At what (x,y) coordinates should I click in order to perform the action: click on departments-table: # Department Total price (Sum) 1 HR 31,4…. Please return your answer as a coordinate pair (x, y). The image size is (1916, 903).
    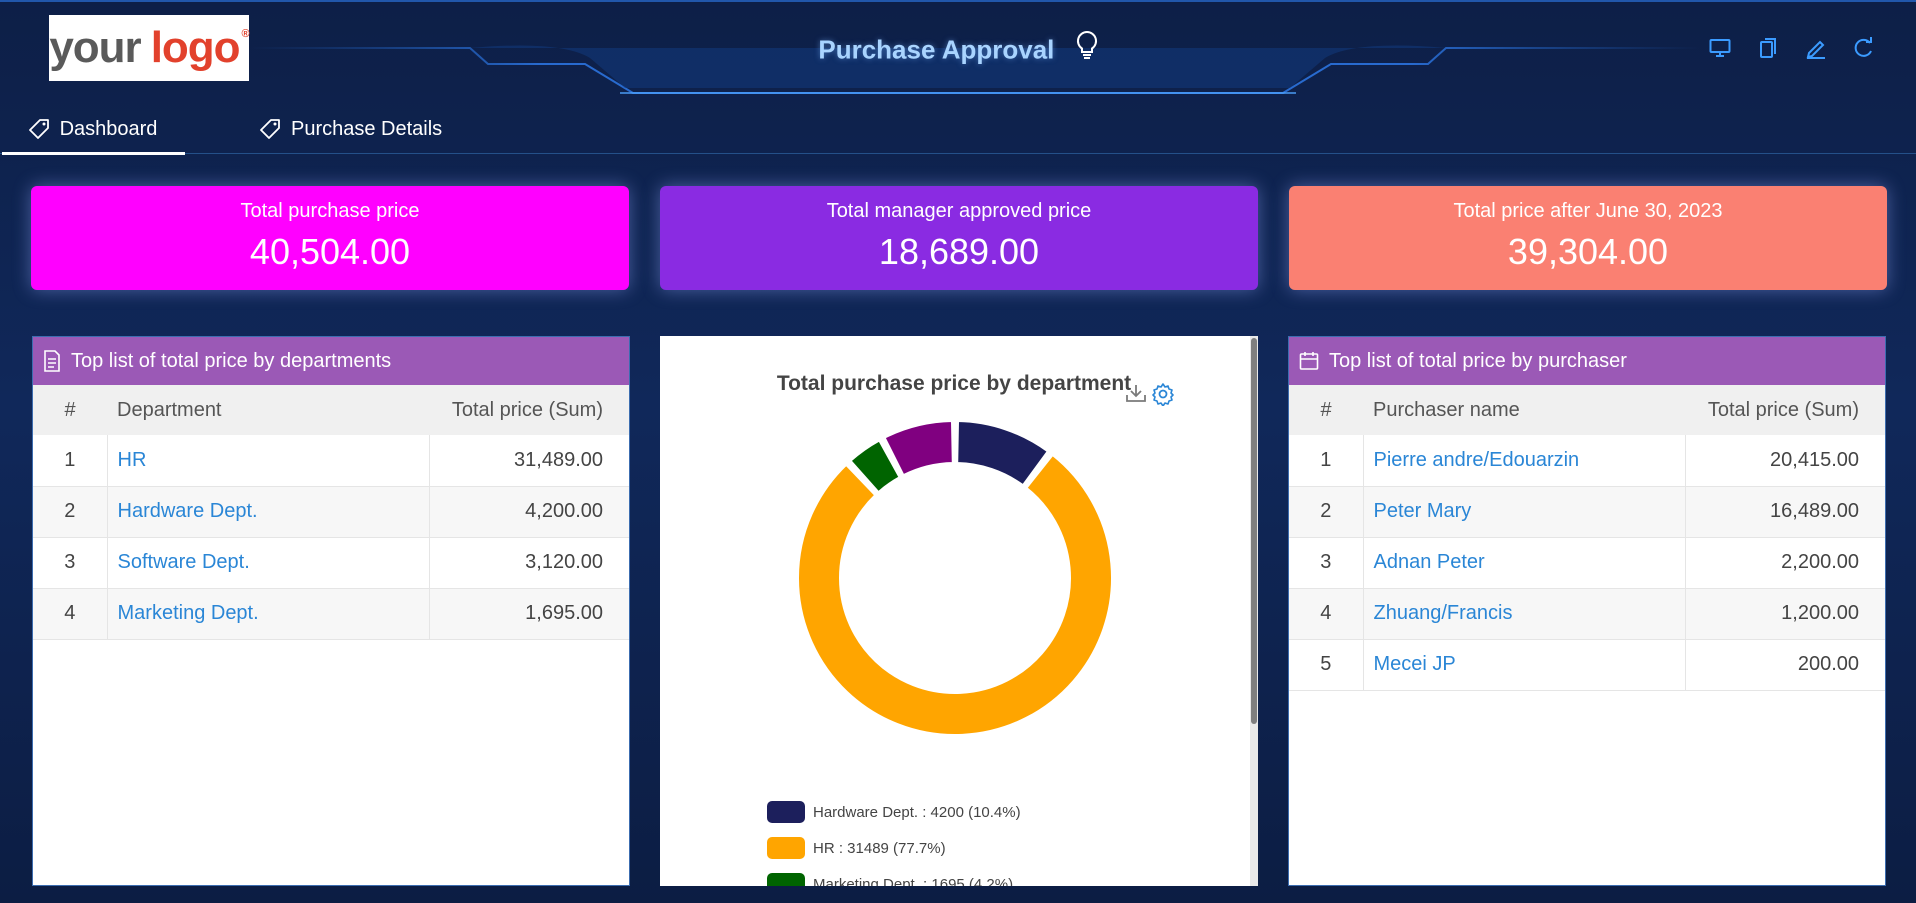
    Looking at the image, I should click on (331, 512).